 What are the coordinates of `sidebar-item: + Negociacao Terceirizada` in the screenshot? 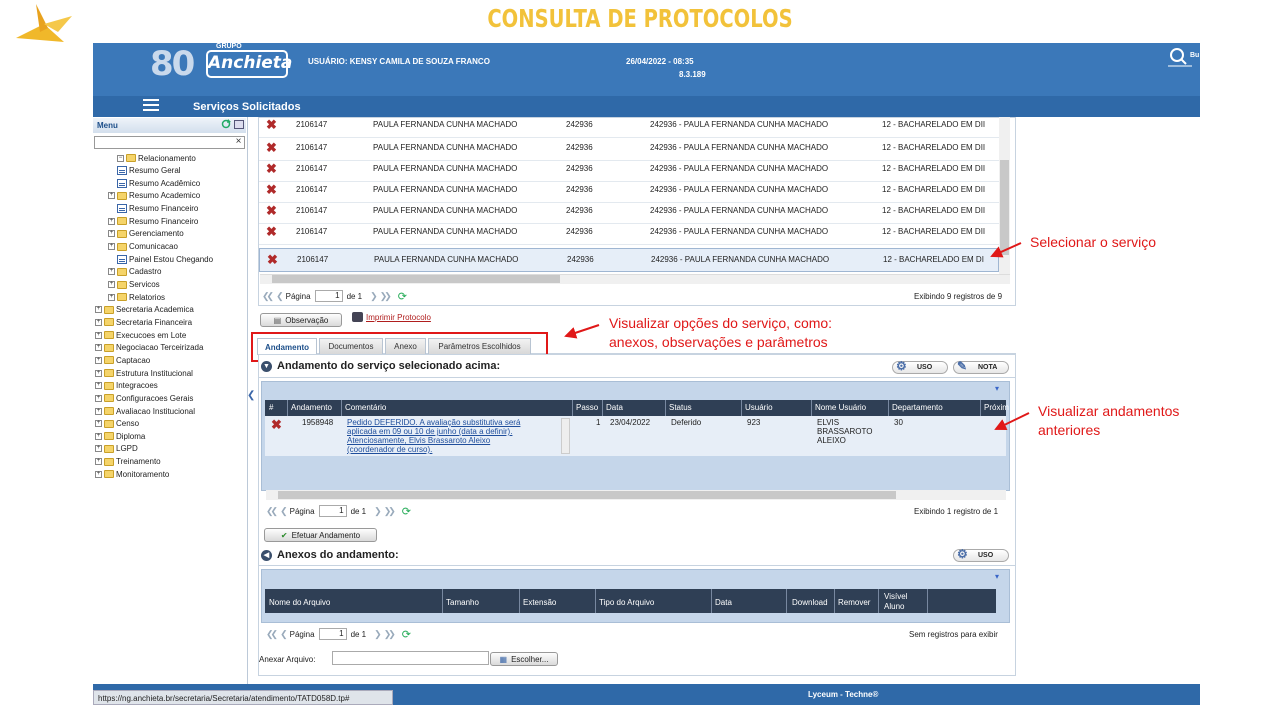 It's located at (149, 348).